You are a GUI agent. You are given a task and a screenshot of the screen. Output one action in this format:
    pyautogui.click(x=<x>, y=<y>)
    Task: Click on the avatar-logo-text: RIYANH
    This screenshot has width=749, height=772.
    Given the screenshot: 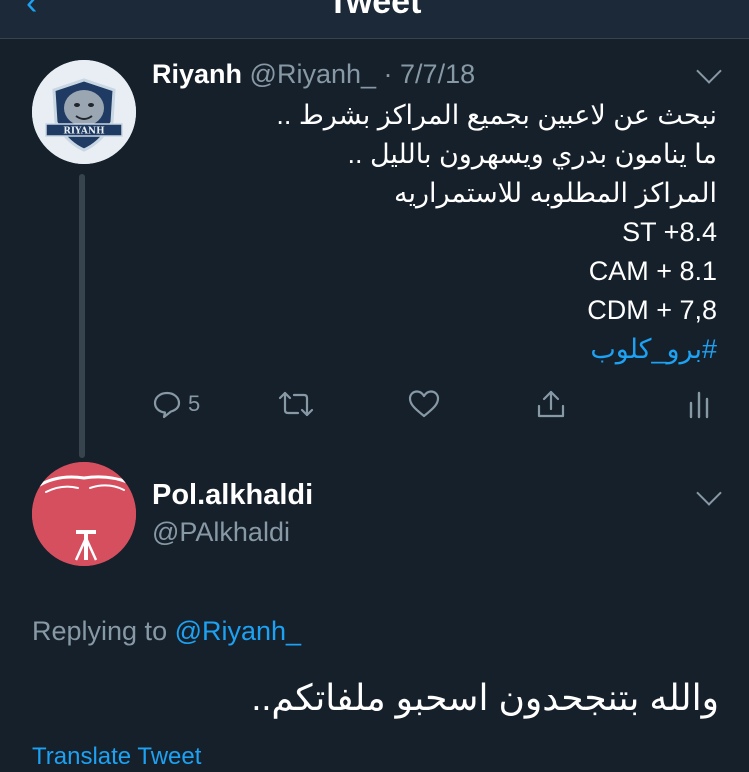 What is the action you would take?
    pyautogui.click(x=84, y=132)
    